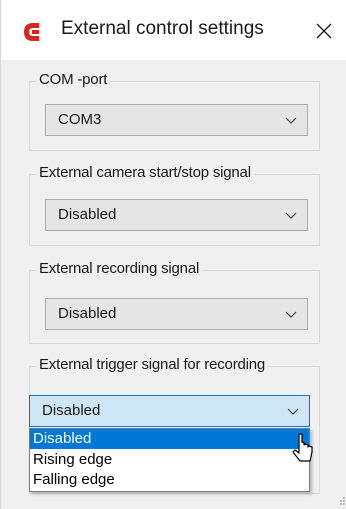 The width and height of the screenshot is (346, 509). Describe the element at coordinates (169, 411) in the screenshot. I see `trigger-signal-select: Disabled` at that location.